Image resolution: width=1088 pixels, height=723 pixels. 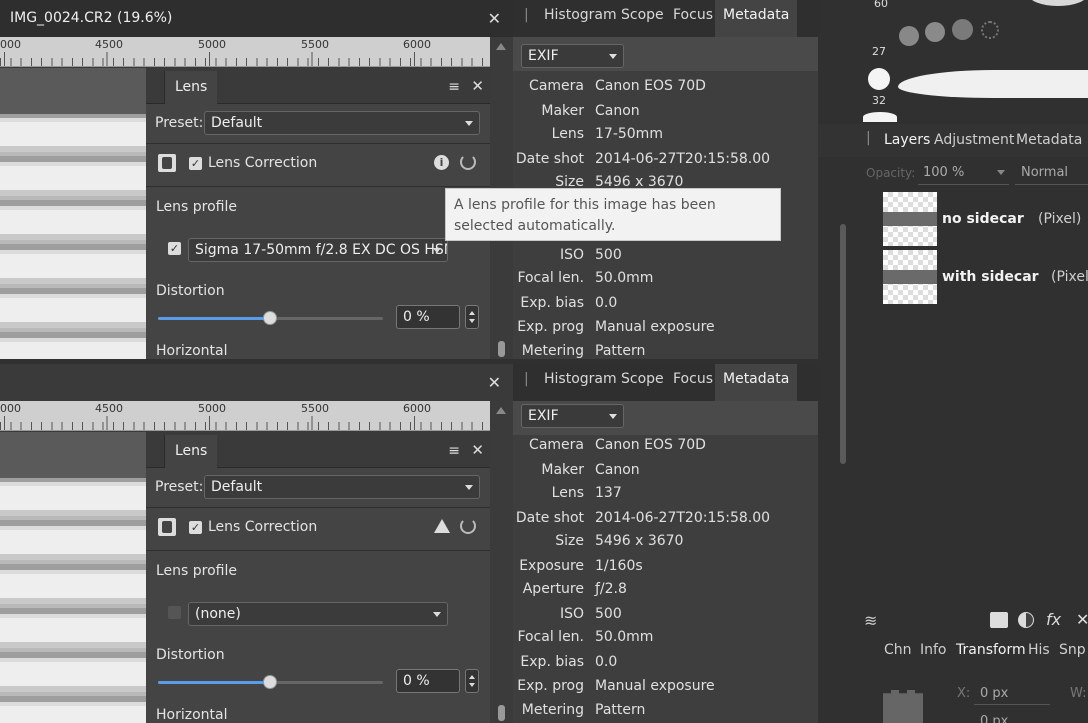 What do you see at coordinates (218, 614) in the screenshot?
I see `lens-profile-value: (none)` at bounding box center [218, 614].